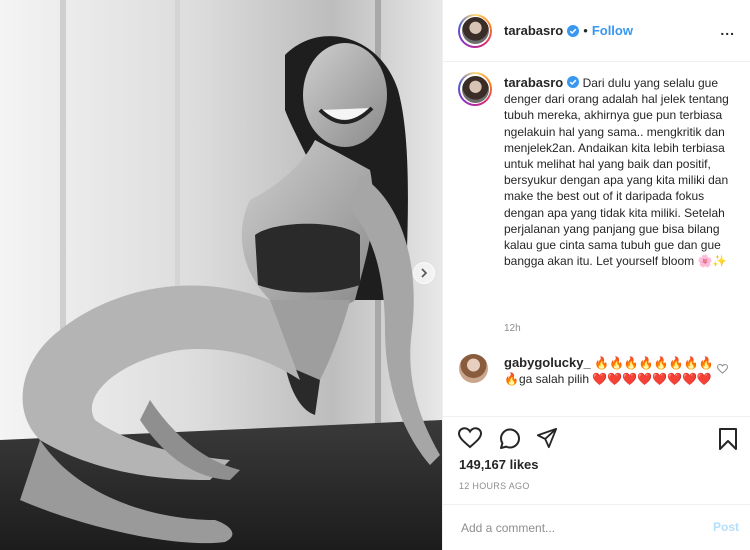 This screenshot has width=750, height=550. Describe the element at coordinates (547, 438) in the screenshot. I see `paper-plane-icon` at that location.